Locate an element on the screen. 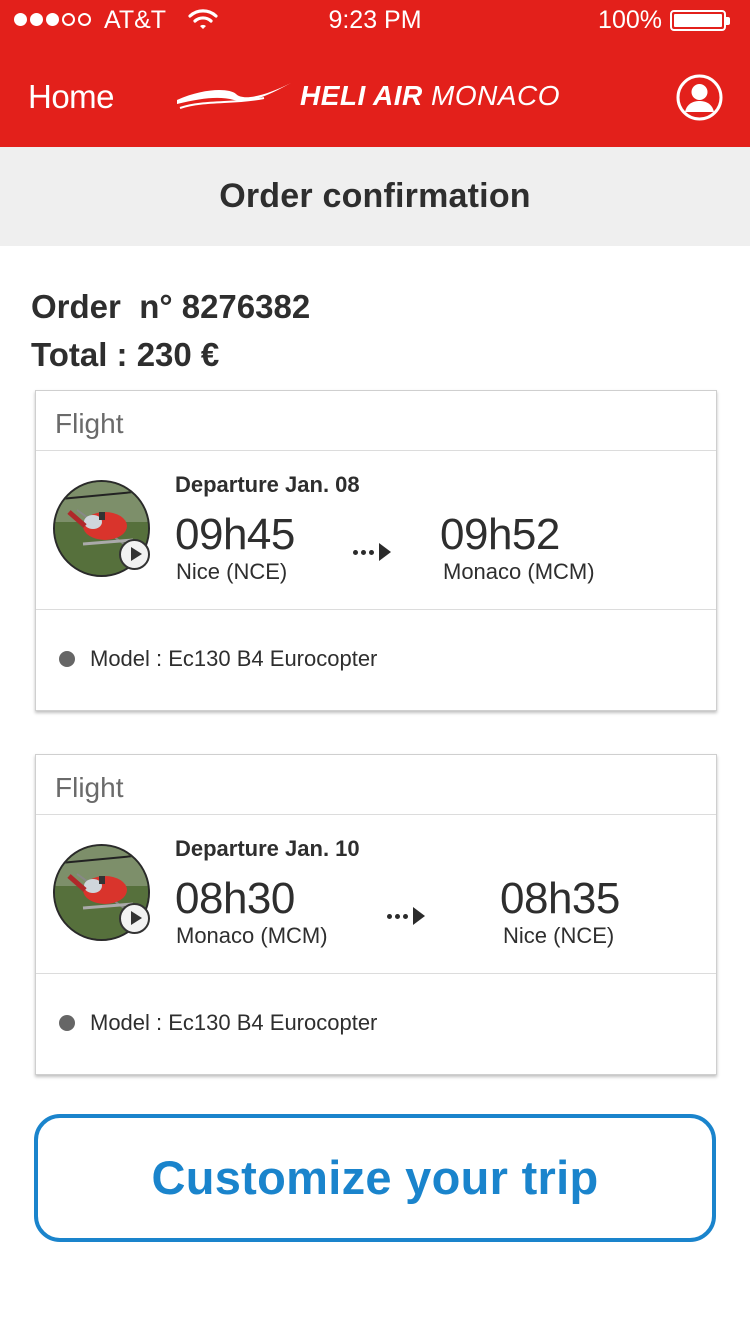 Image resolution: width=750 pixels, height=1334 pixels. arrival-place: Monaco (MCM) is located at coordinates (519, 571).